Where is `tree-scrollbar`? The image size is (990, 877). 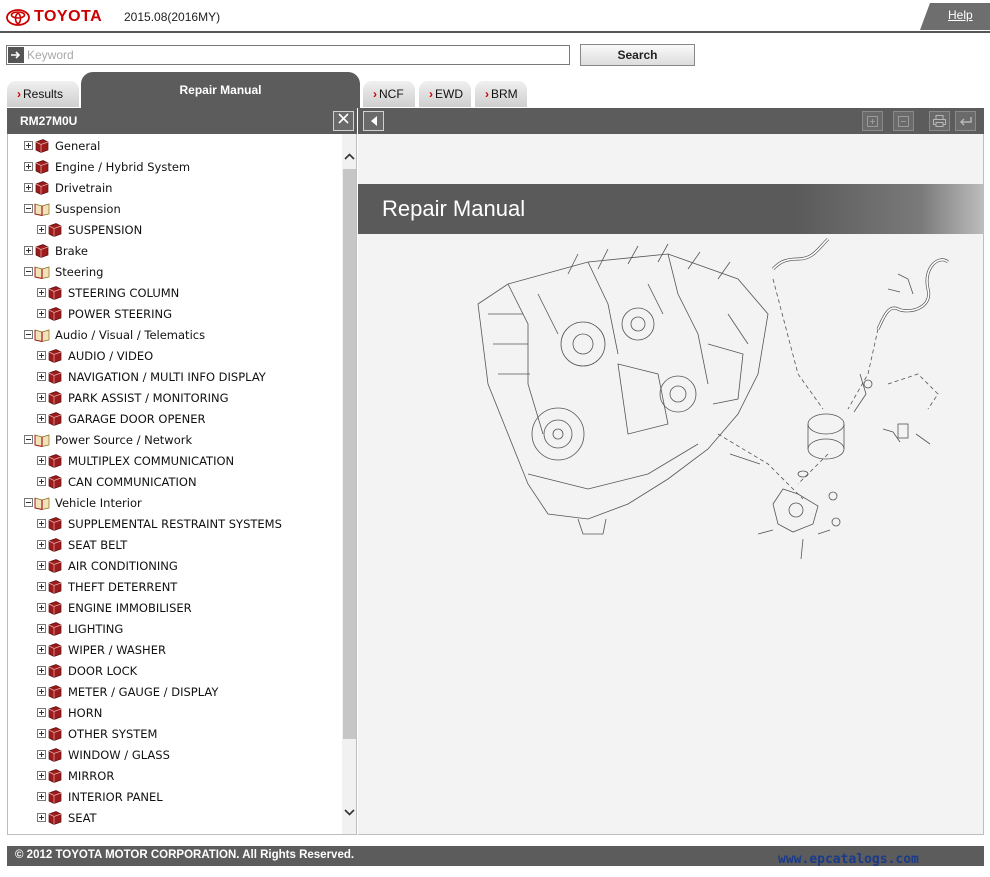
tree-scrollbar is located at coordinates (349, 484).